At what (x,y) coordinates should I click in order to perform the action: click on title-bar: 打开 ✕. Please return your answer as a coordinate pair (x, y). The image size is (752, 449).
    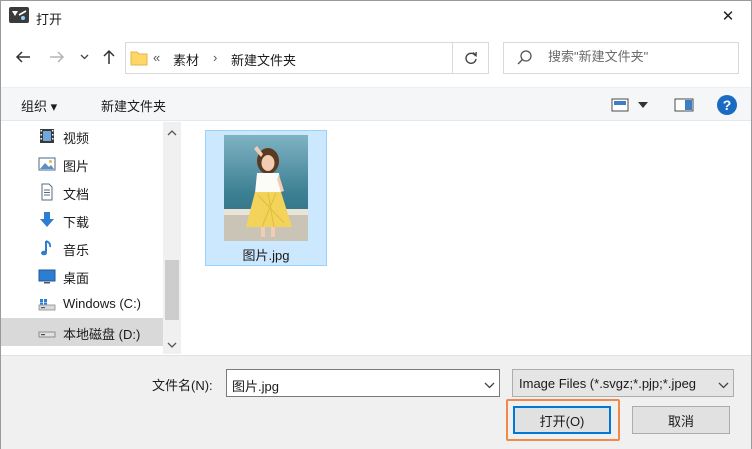
    Looking at the image, I should click on (376, 17).